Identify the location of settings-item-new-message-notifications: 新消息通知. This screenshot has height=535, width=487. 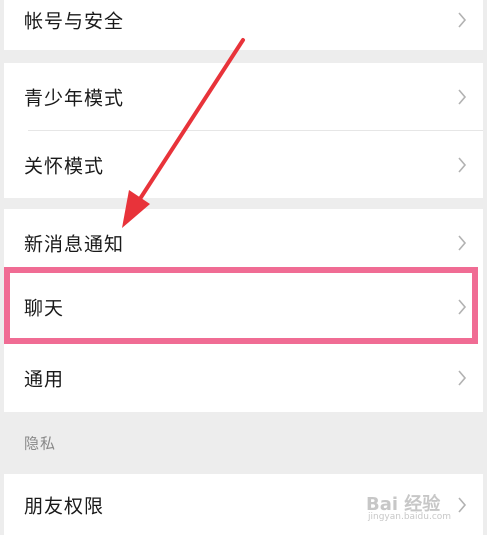
(243, 242).